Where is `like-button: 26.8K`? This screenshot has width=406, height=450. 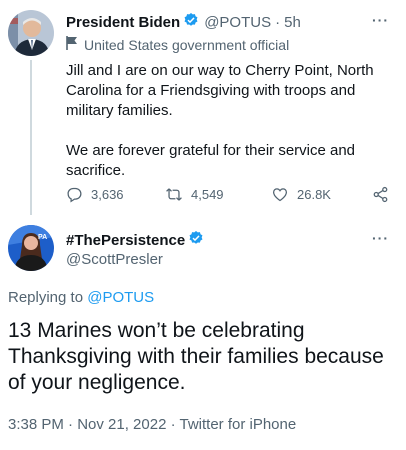 like-button: 26.8K is located at coordinates (301, 194).